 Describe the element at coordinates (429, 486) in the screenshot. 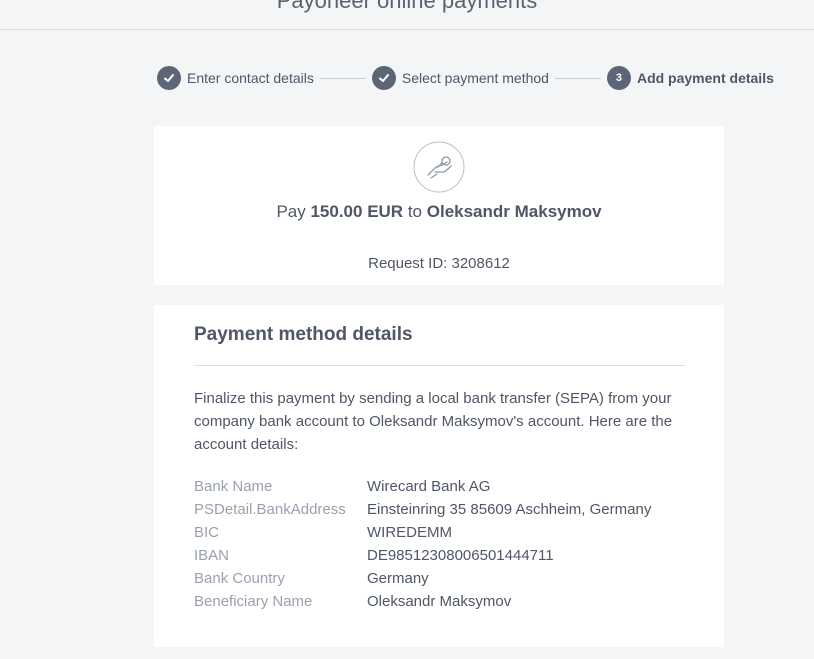

I see `detail-value: Wirecard Bank AG` at that location.